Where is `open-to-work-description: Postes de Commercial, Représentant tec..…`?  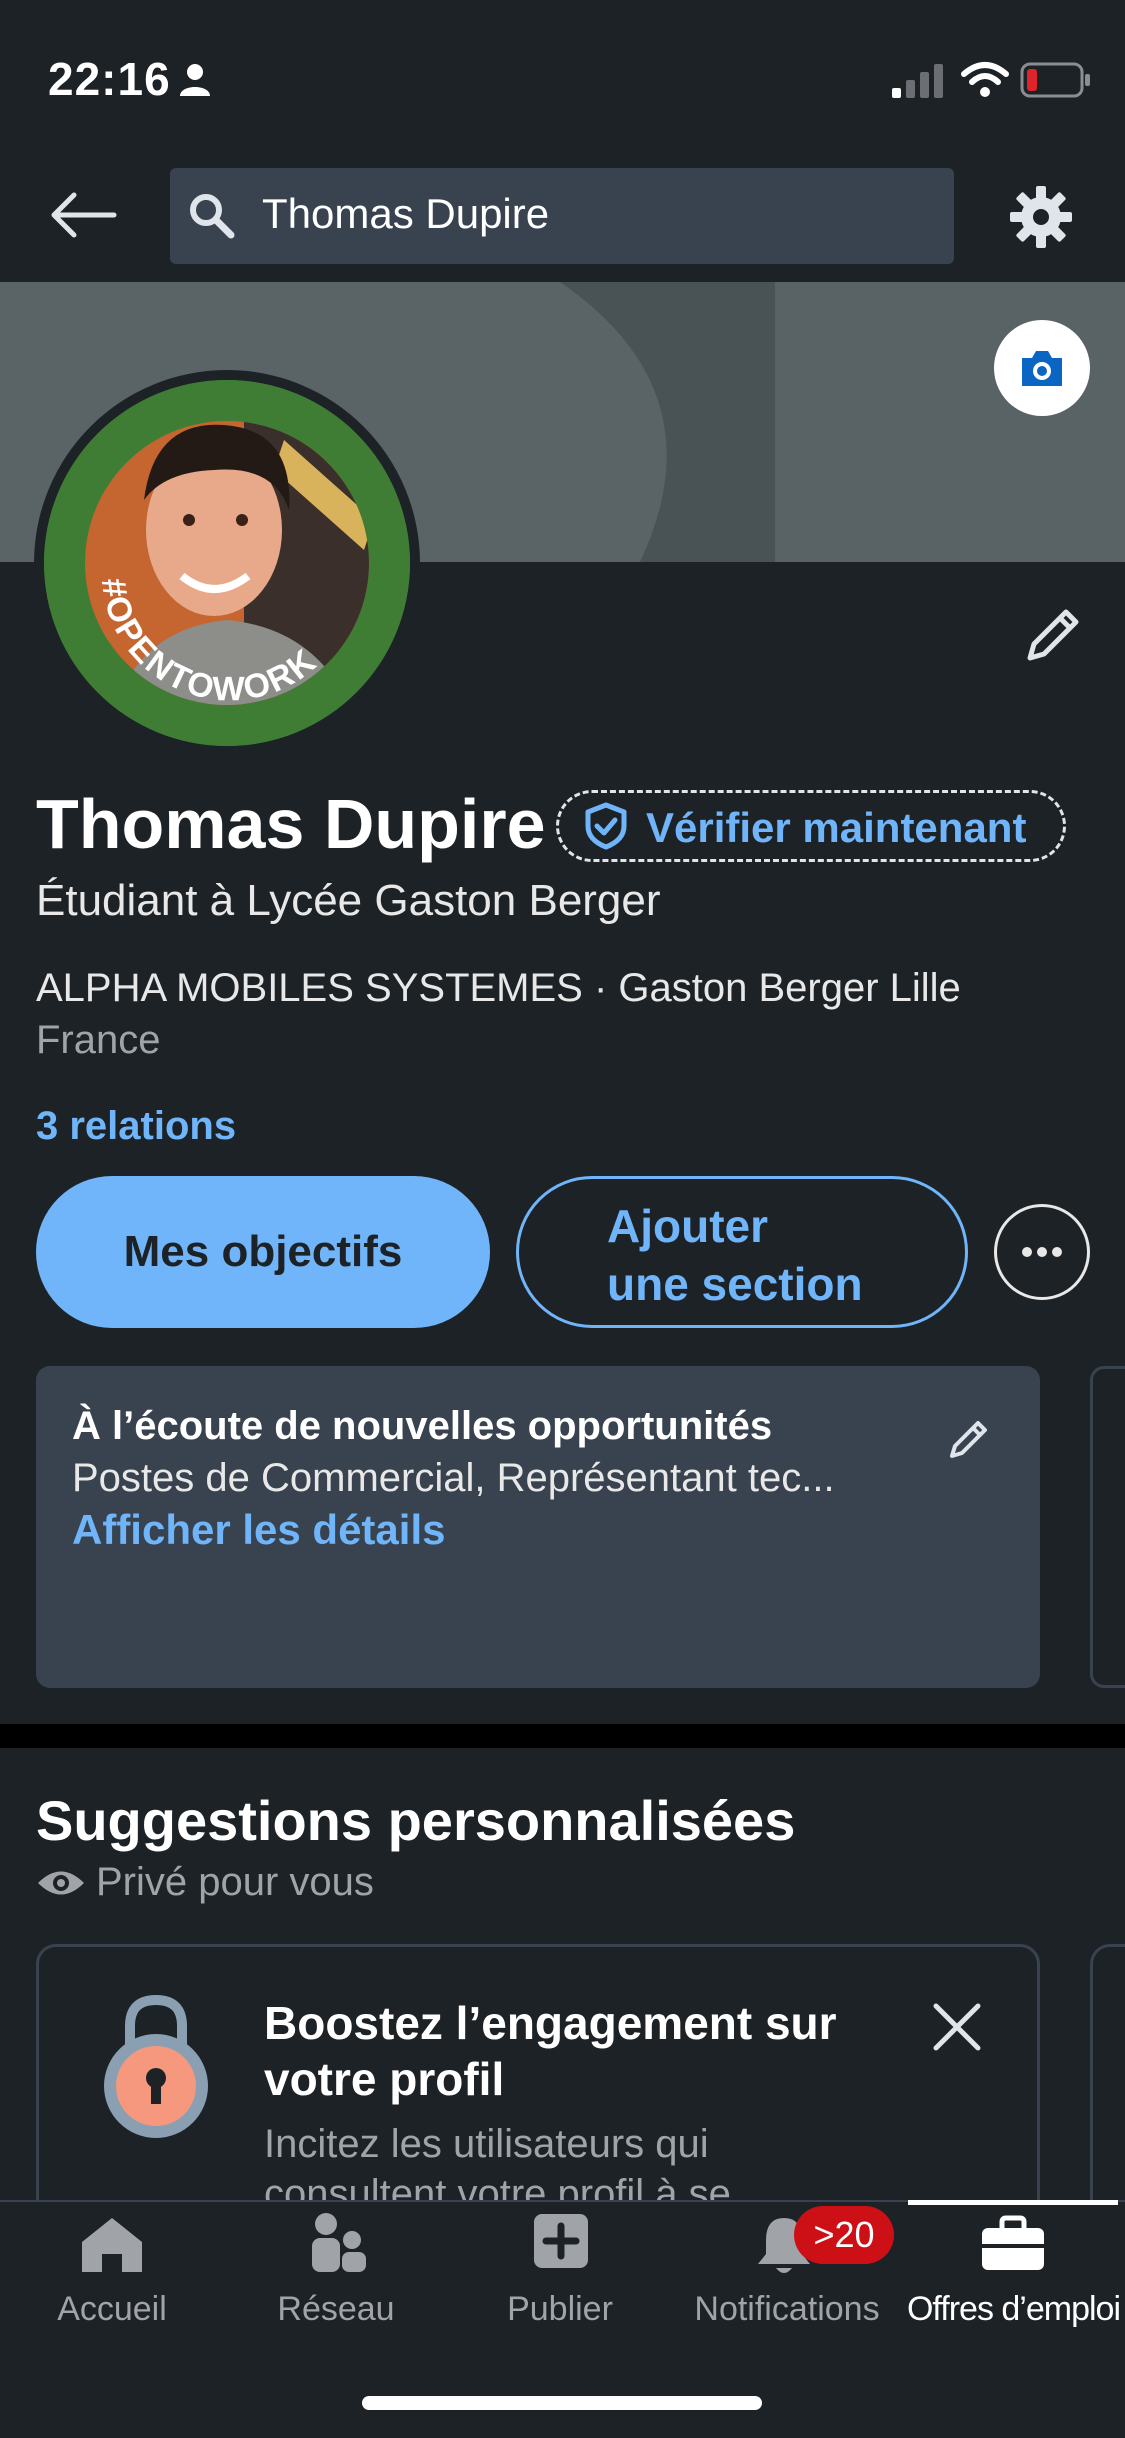
open-to-work-description: Postes de Commercial, Représentant tec..… is located at coordinates (453, 1478).